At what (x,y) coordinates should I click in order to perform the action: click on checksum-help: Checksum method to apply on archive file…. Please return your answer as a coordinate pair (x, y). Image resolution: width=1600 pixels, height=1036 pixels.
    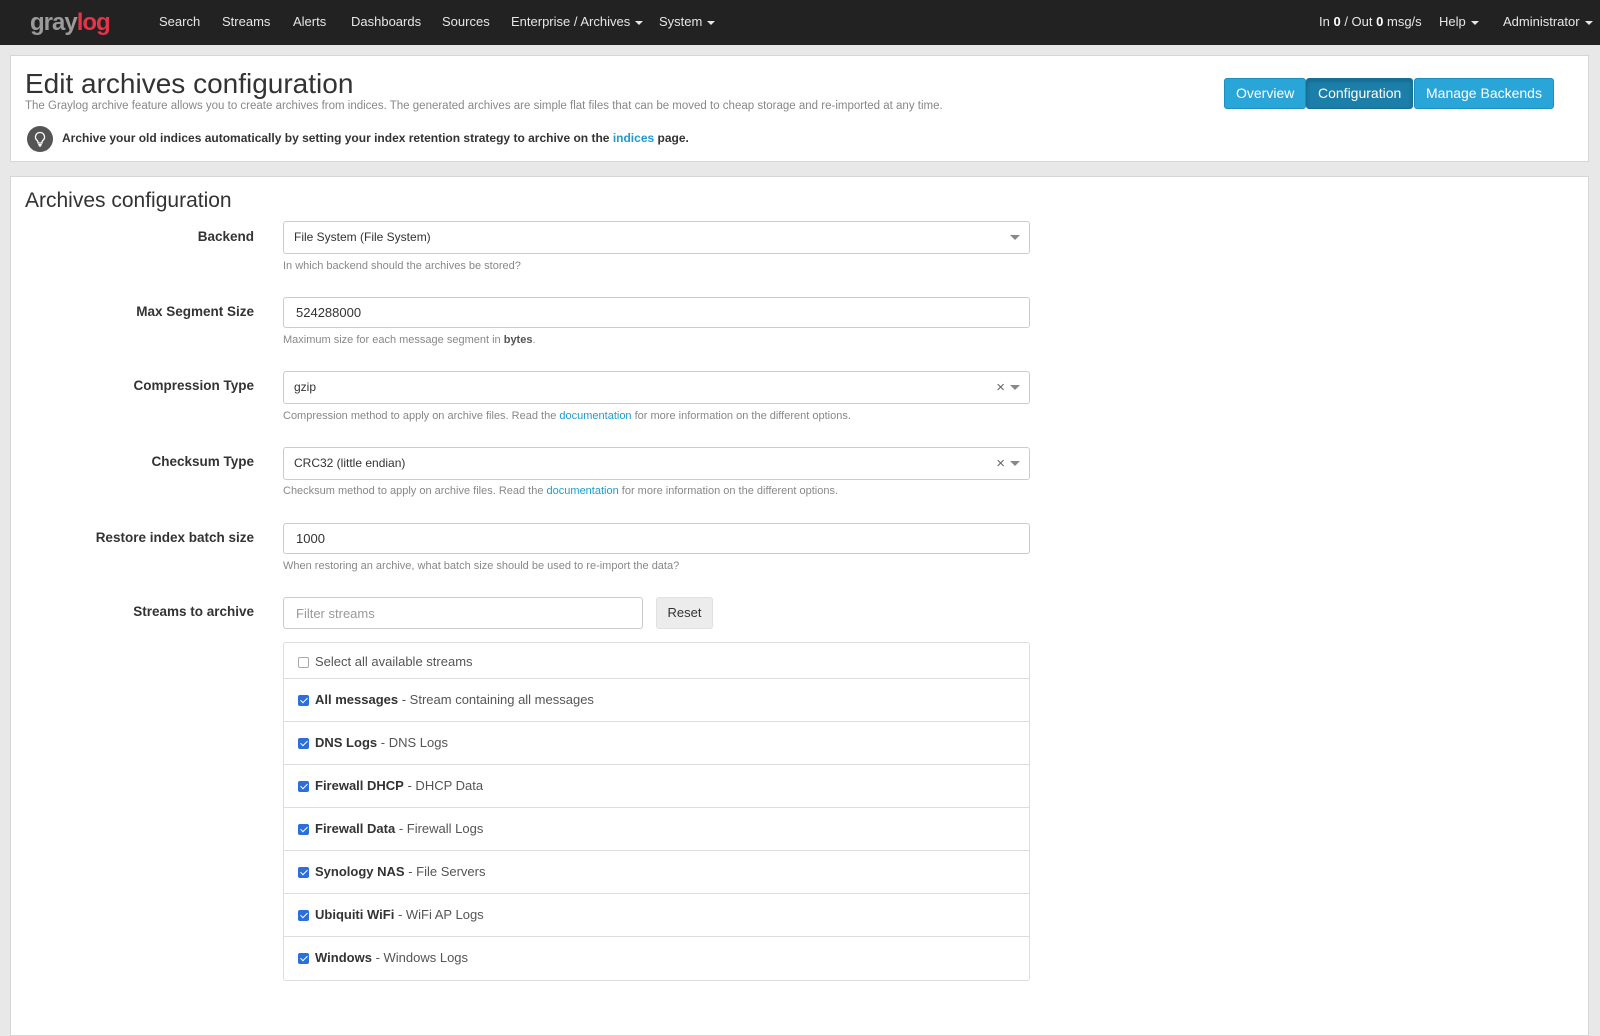
    Looking at the image, I should click on (560, 491).